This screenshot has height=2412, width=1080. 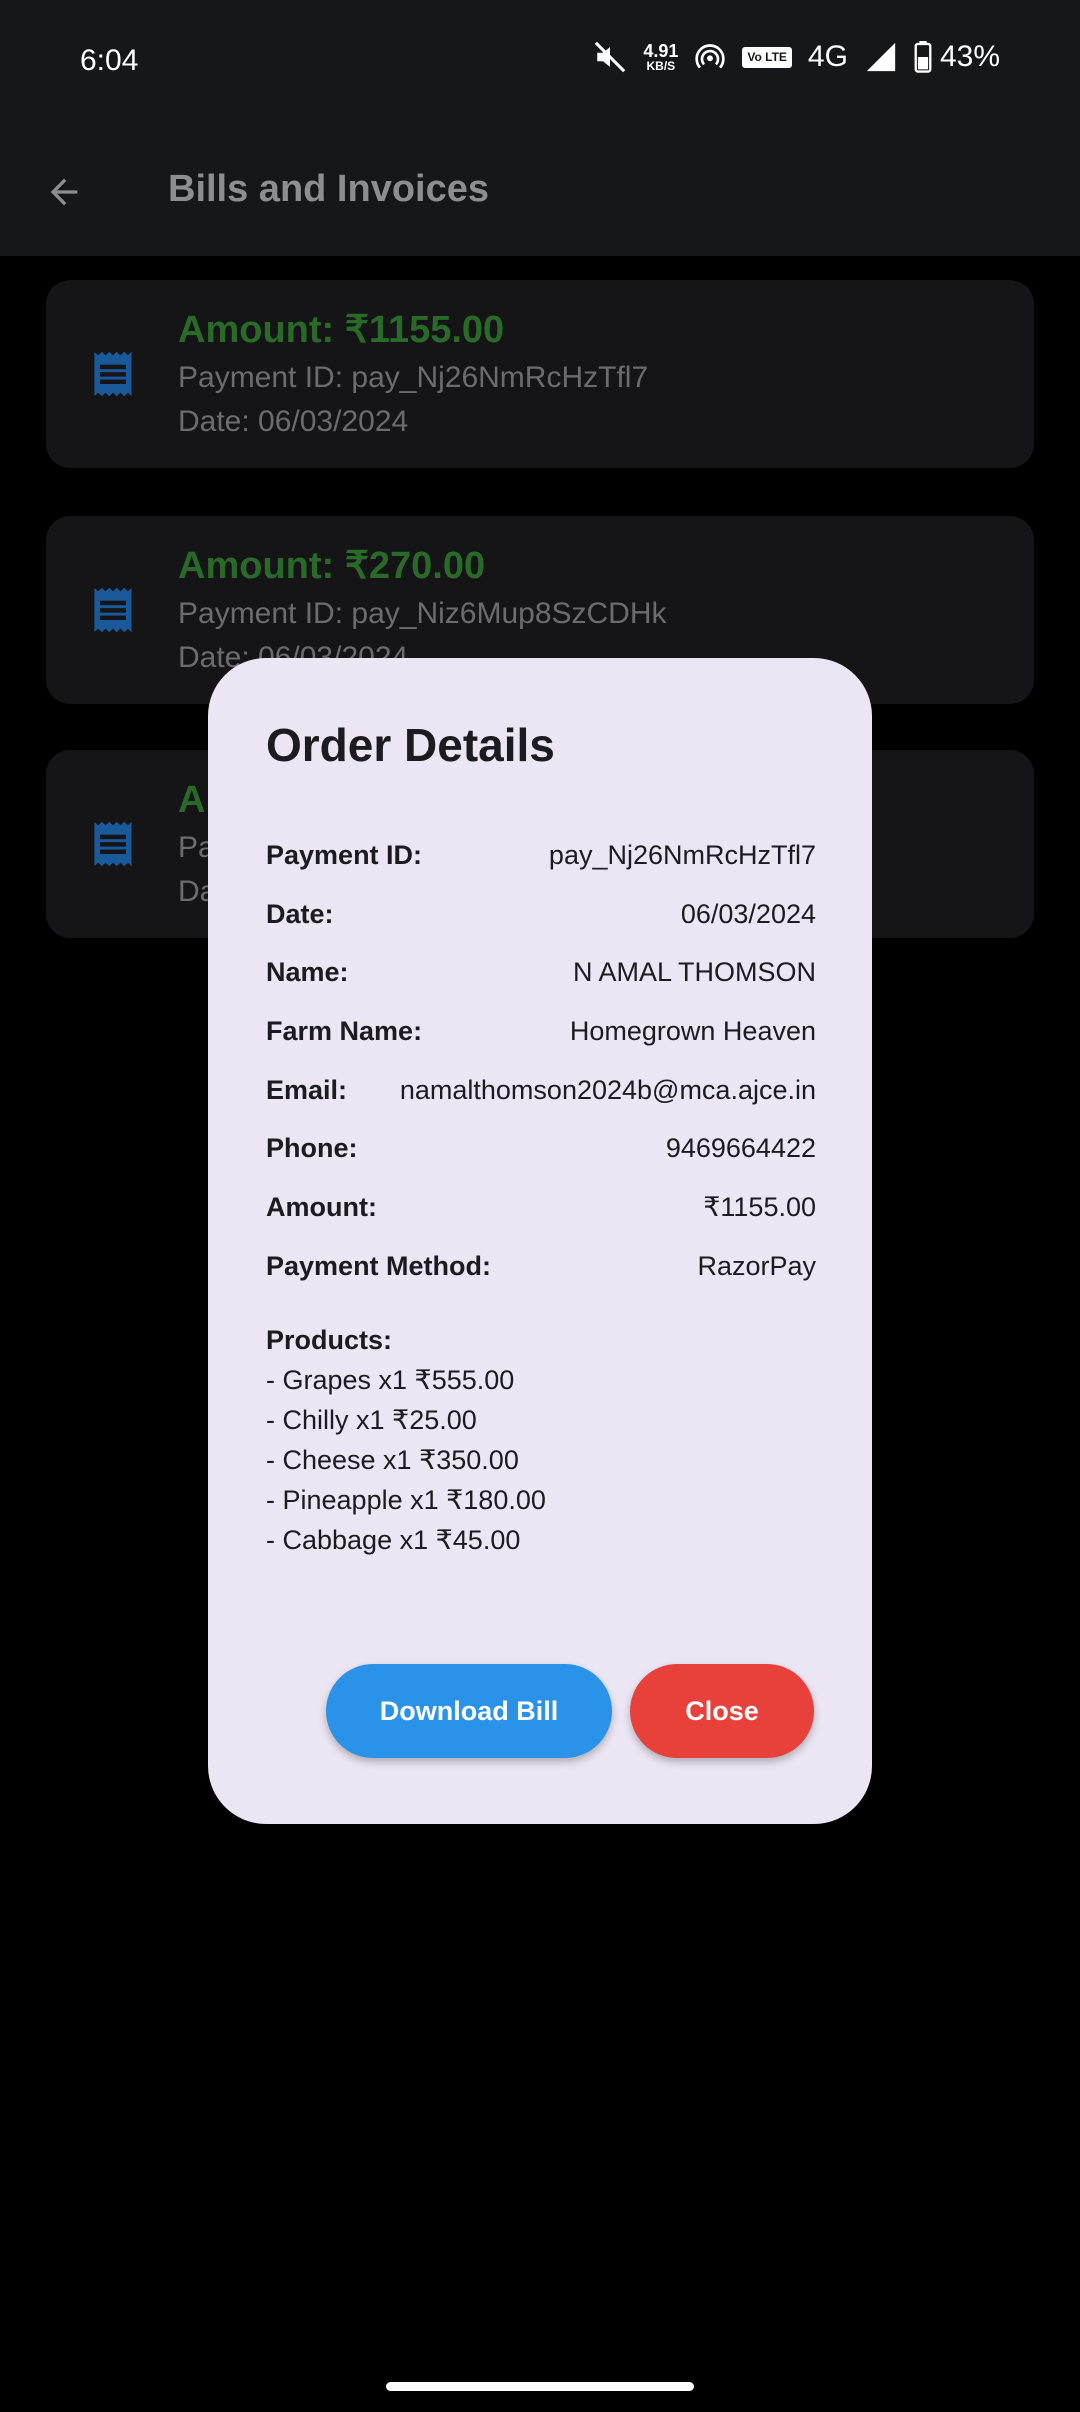 What do you see at coordinates (969, 56) in the screenshot?
I see `battery-level: 43%` at bounding box center [969, 56].